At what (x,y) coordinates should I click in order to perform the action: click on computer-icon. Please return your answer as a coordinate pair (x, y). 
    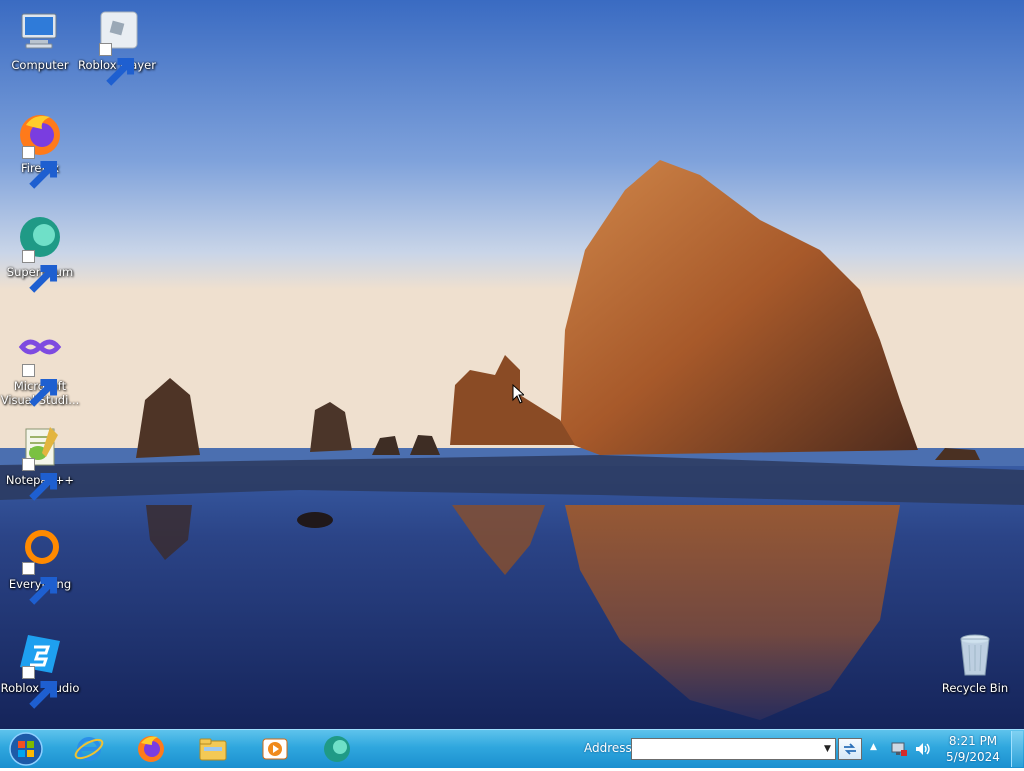
    Looking at the image, I should click on (40, 32).